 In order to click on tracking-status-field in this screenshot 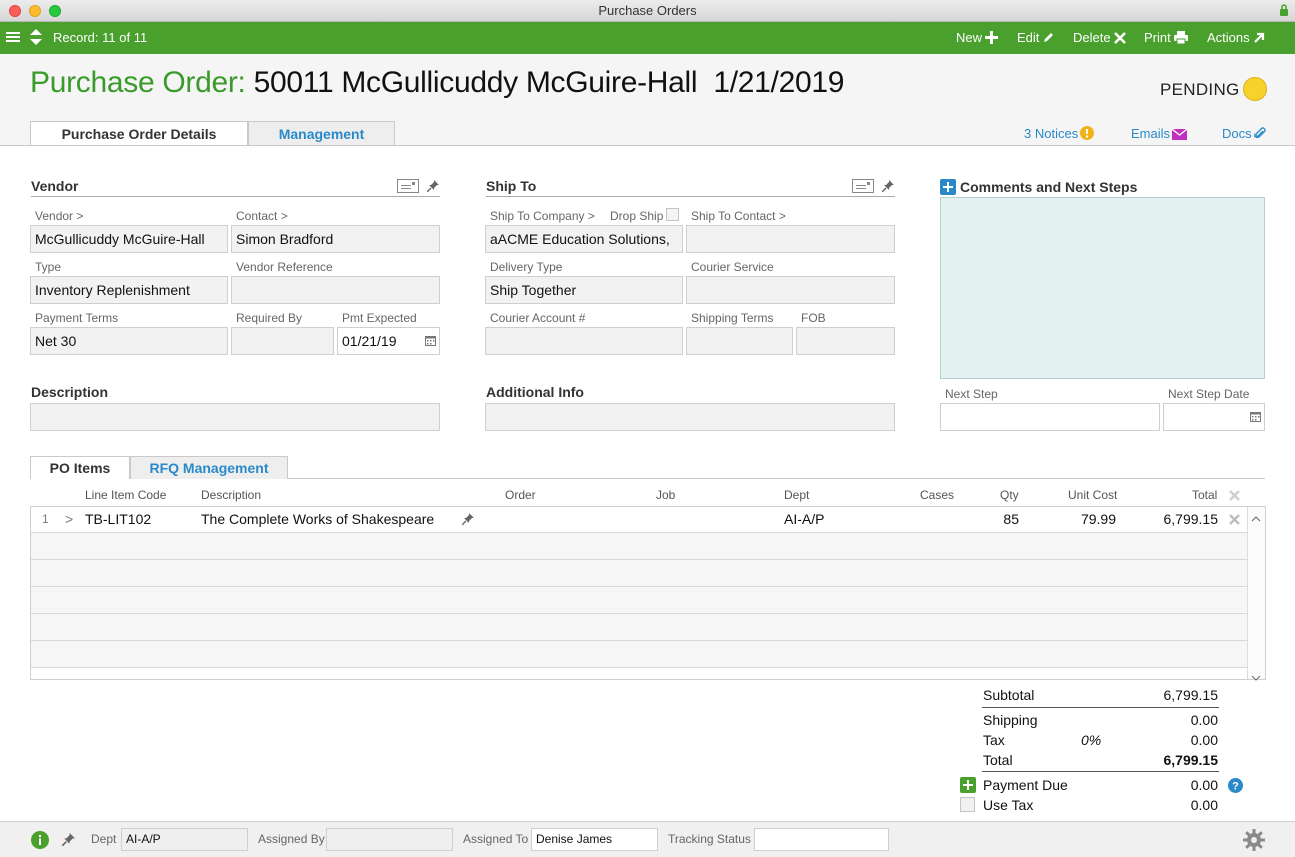, I will do `click(821, 839)`.